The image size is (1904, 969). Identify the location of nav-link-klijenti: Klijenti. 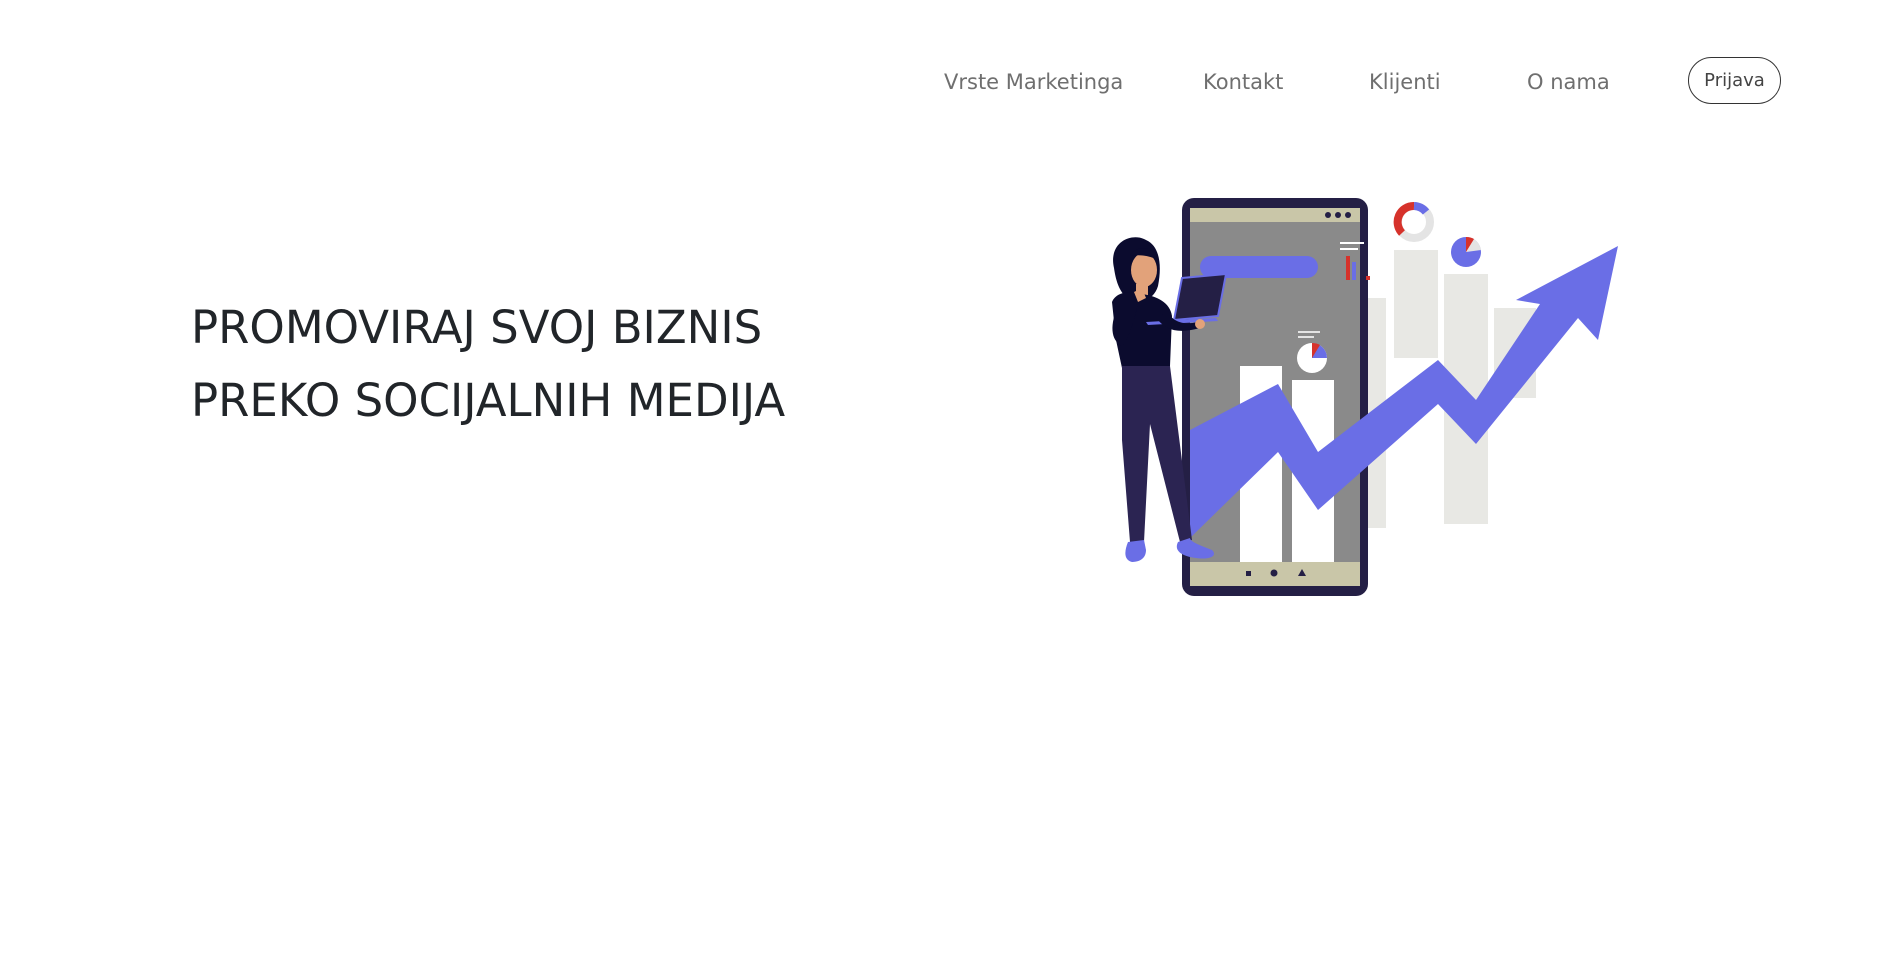
(1405, 82).